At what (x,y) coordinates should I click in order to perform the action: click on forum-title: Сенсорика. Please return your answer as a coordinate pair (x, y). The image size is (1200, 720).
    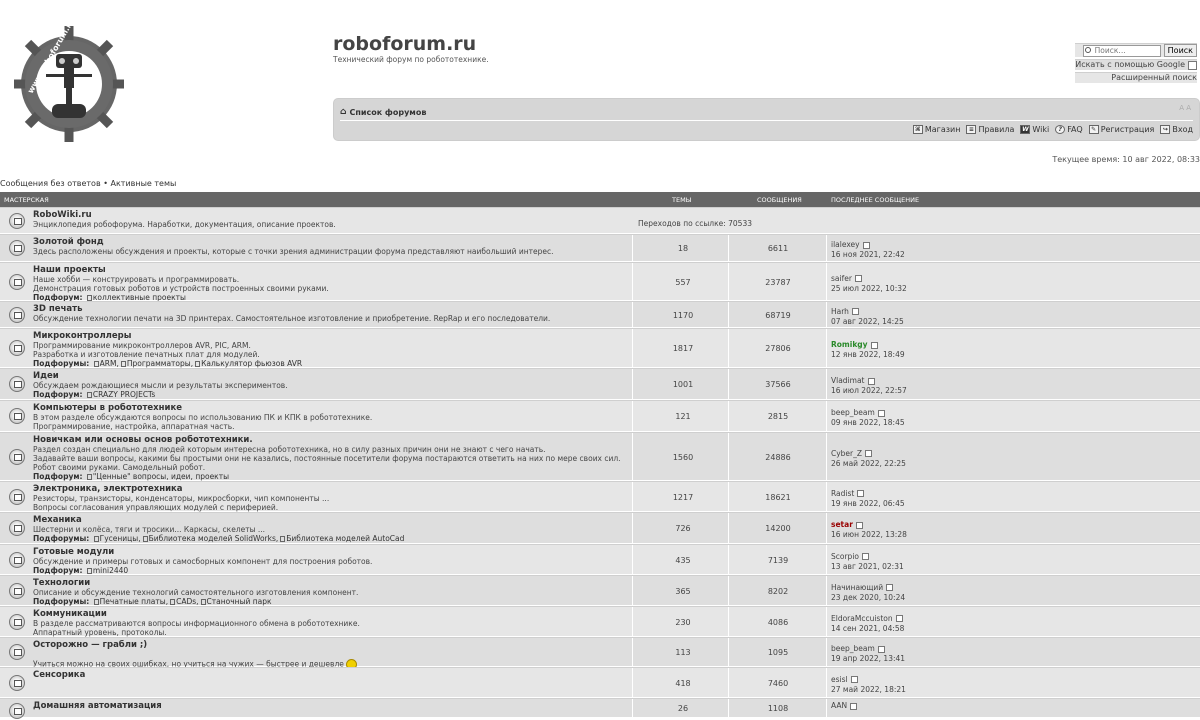
    Looking at the image, I should click on (107, 675).